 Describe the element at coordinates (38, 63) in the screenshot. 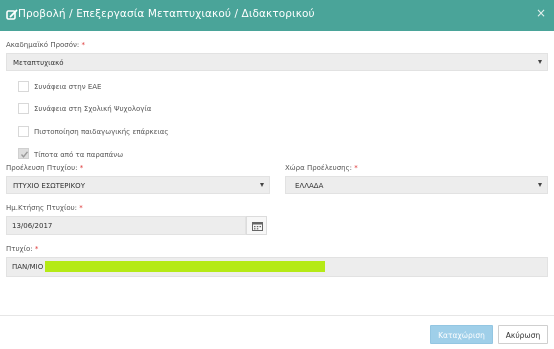

I see `academic-qualification-value: Μεταπτυχιακό` at that location.